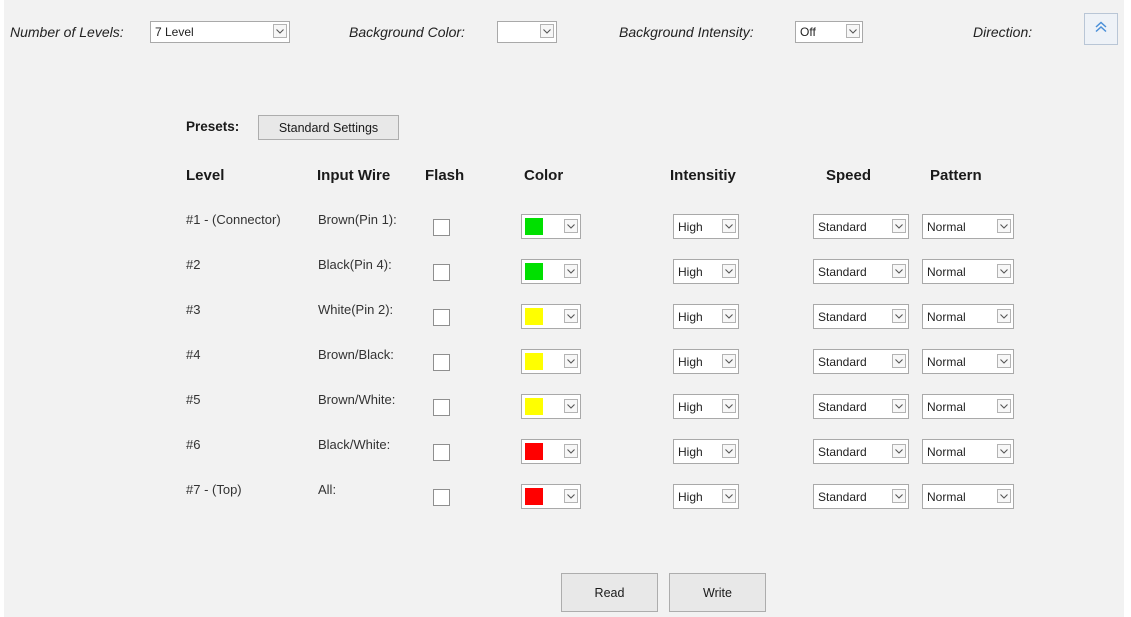 The height and width of the screenshot is (617, 1131). I want to click on header-level: Level, so click(205, 175).